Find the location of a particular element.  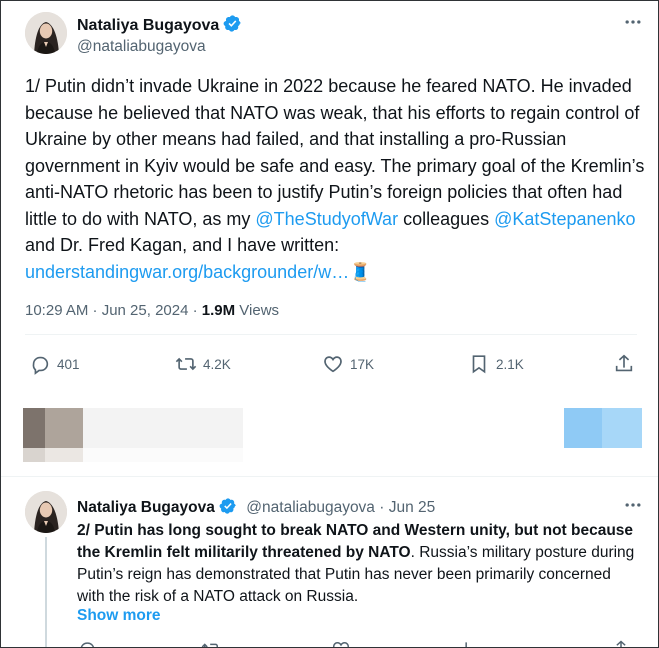

author-handle: @nataliabugayova is located at coordinates (141, 47).